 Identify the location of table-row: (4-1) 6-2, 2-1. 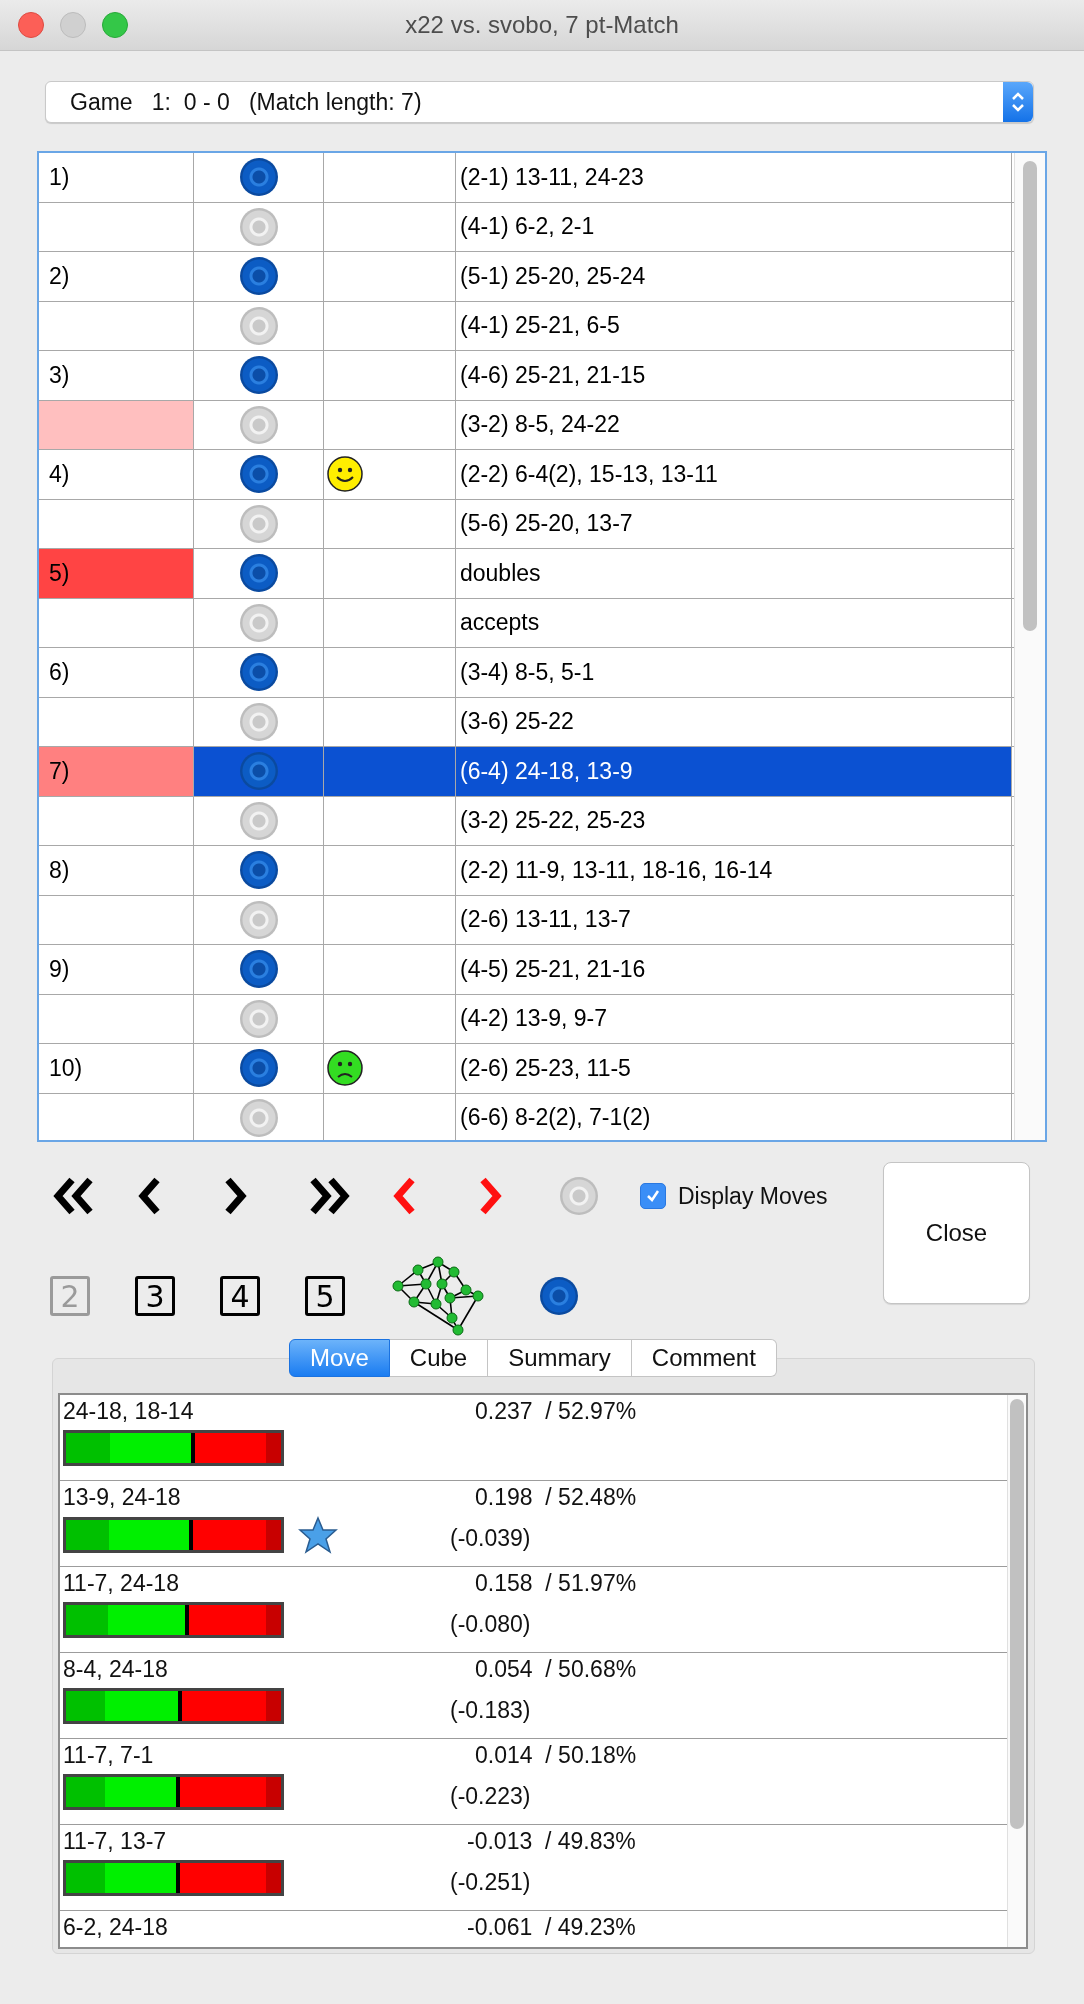
(526, 227).